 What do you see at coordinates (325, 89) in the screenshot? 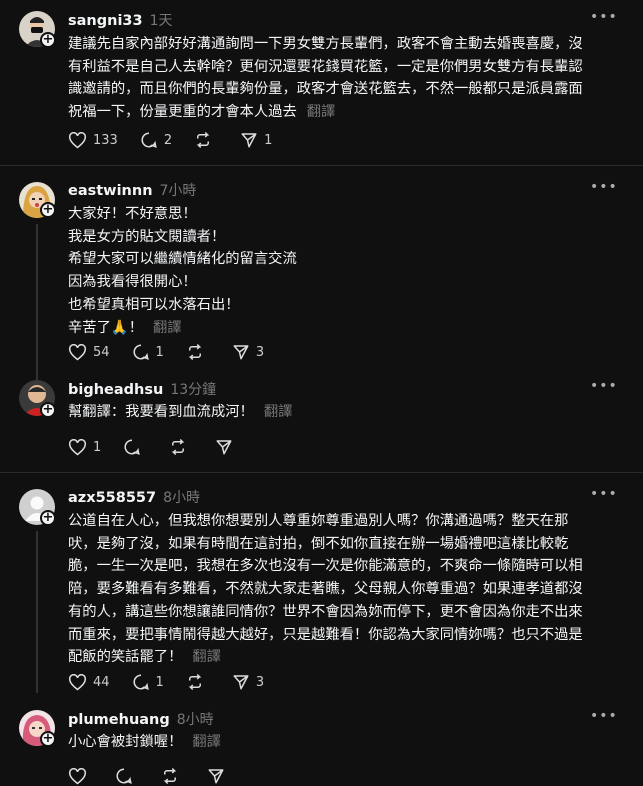
I see `text-line: 識邀請的，而且你們的長輩夠份量，政客才會送花籃去，不然一般都只是派員露面` at bounding box center [325, 89].